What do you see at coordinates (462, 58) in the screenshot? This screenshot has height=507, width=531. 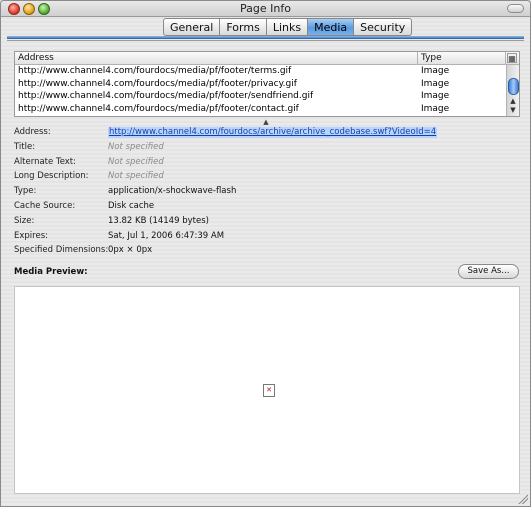 I see `column-header-type: Type` at bounding box center [462, 58].